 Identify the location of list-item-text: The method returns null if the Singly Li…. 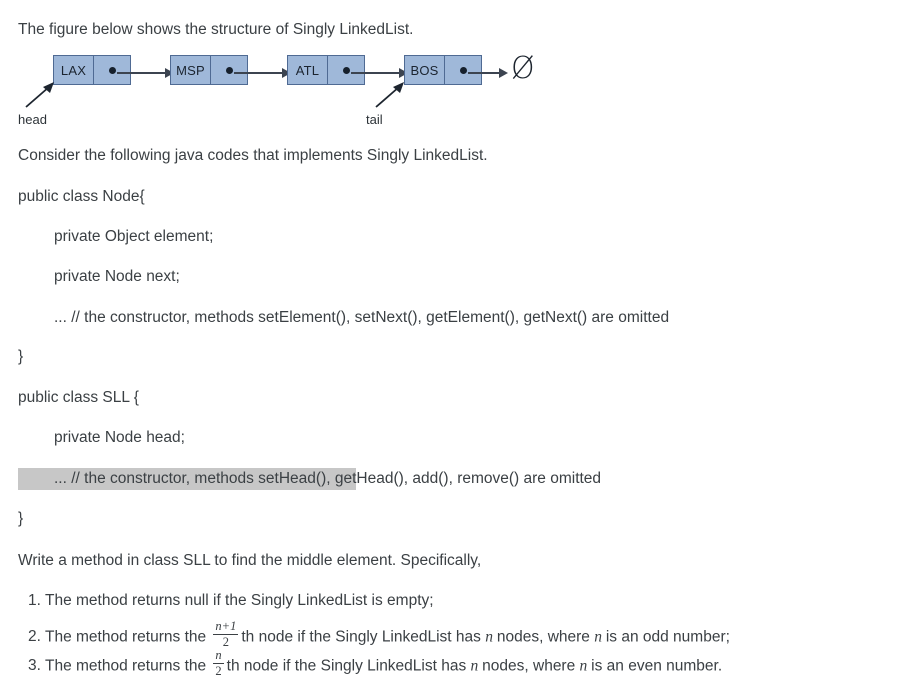
(239, 600).